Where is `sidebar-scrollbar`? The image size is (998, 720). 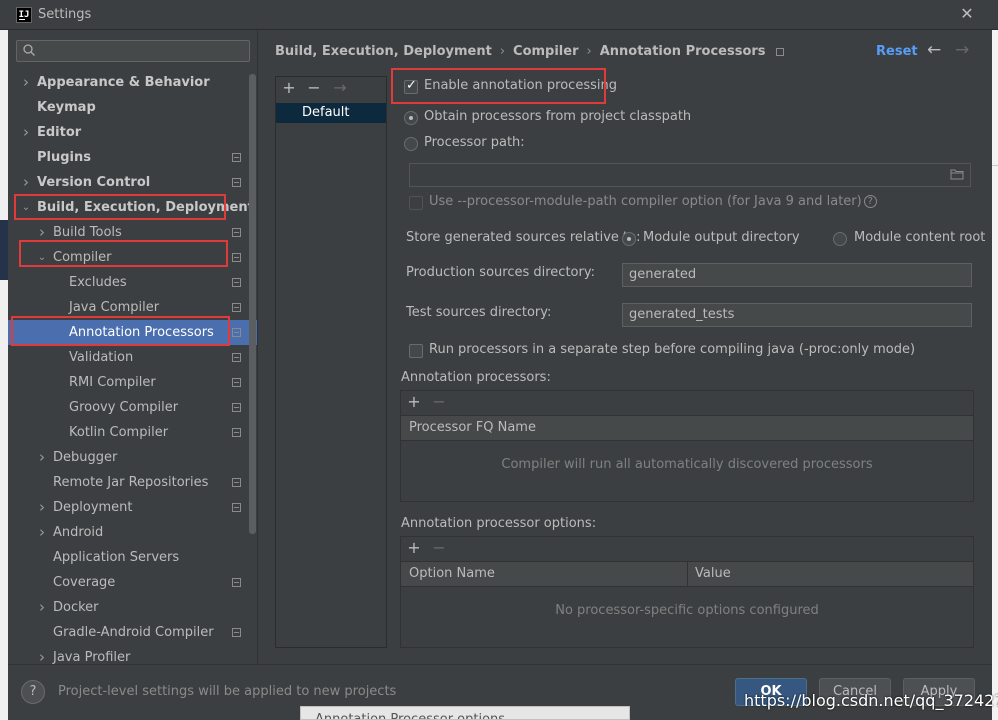 sidebar-scrollbar is located at coordinates (252, 304).